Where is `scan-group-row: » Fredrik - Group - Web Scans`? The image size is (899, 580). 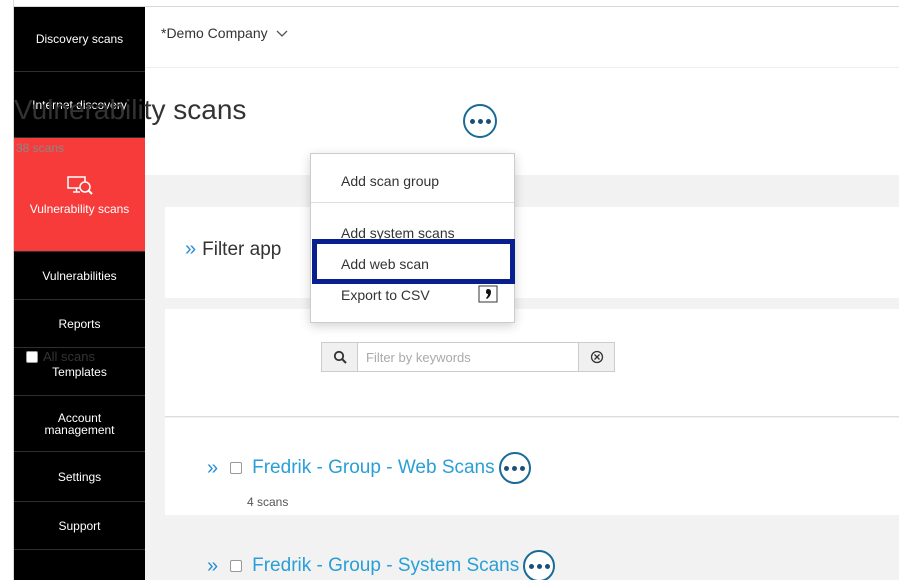
scan-group-row: » Fredrik - Group - Web Scans is located at coordinates (369, 468).